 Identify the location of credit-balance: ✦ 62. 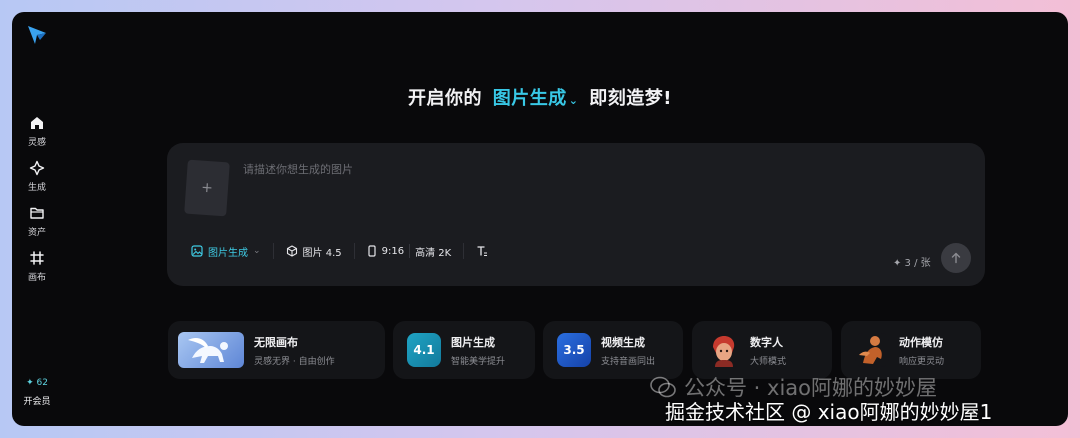
(37, 383).